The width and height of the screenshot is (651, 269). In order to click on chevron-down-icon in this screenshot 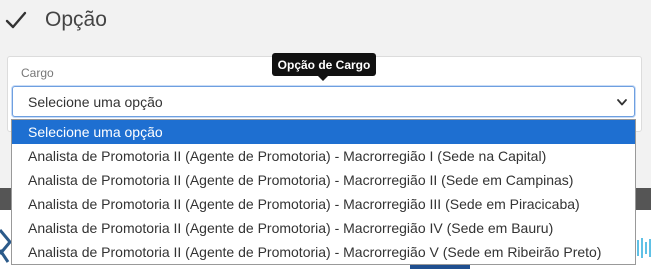, I will do `click(622, 102)`.